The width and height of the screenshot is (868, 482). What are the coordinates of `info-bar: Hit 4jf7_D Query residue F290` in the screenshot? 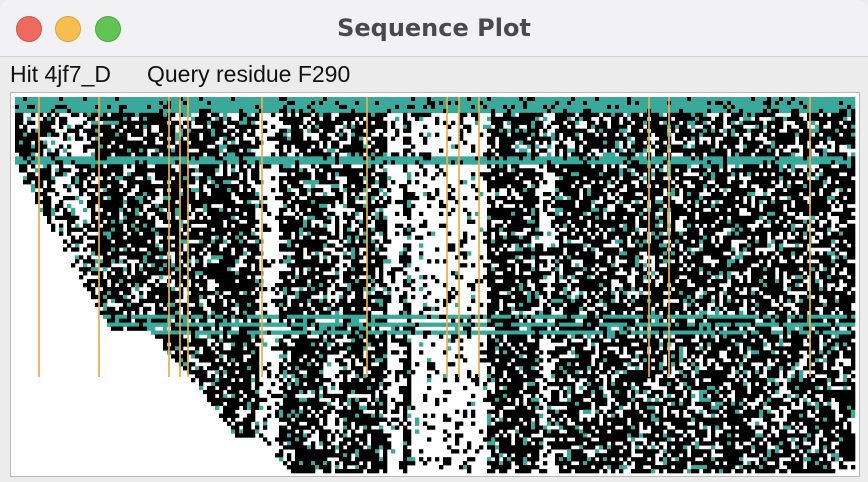 It's located at (434, 74).